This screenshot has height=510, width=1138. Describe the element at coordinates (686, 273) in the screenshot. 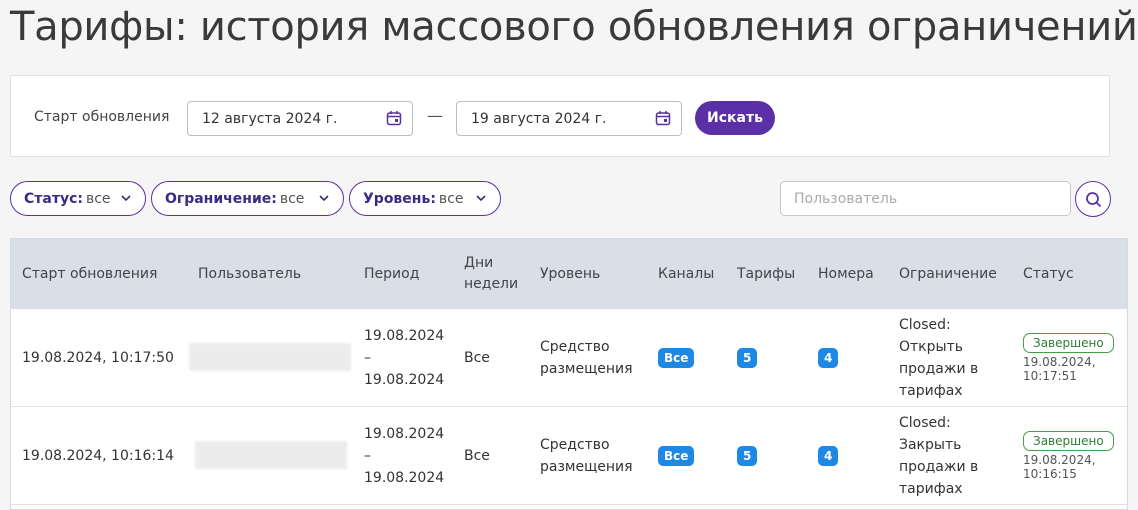

I see `col-header-channels: Каналы` at that location.